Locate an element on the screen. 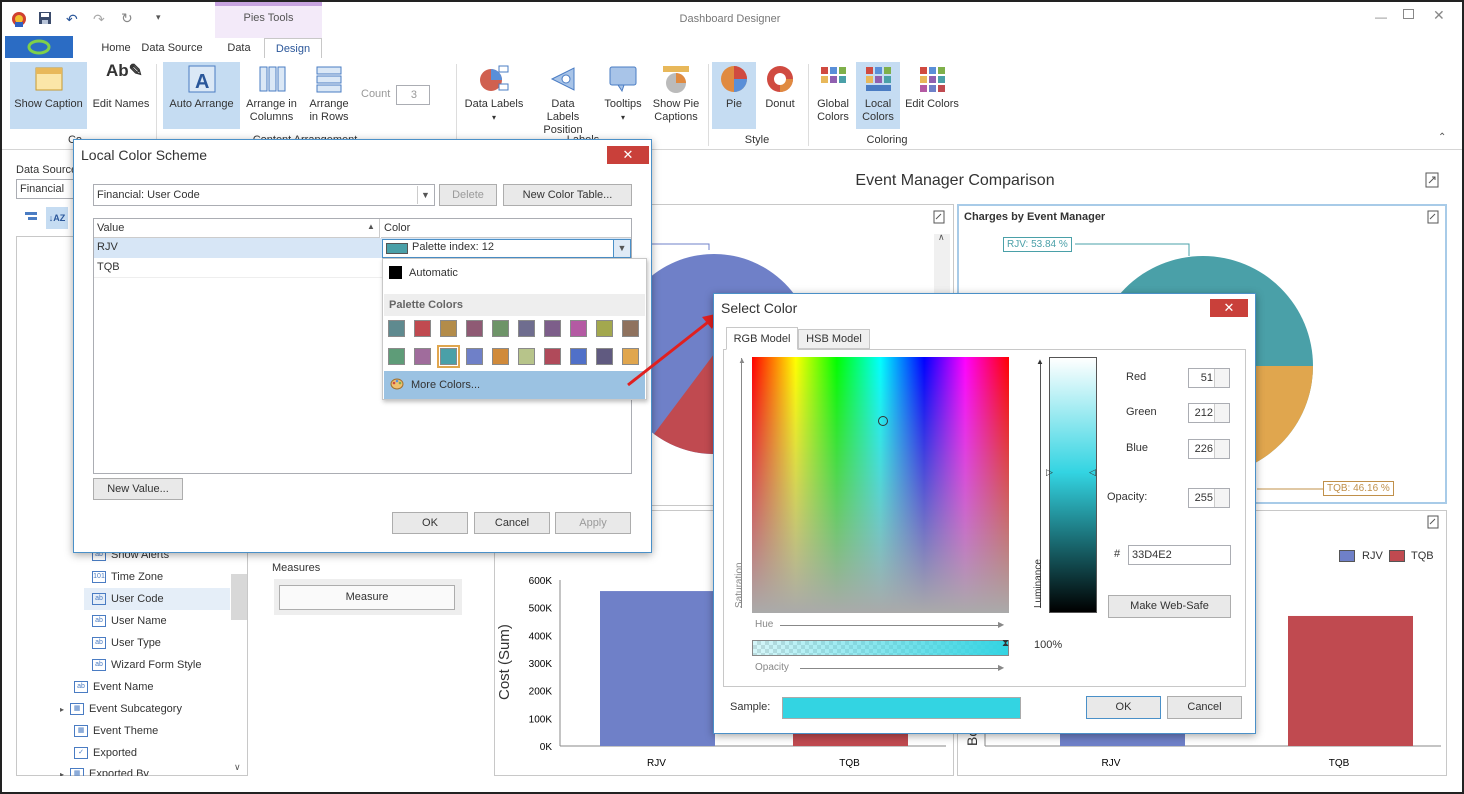 The height and width of the screenshot is (794, 1464). list-item: ✓ Exported is located at coordinates (105, 753).